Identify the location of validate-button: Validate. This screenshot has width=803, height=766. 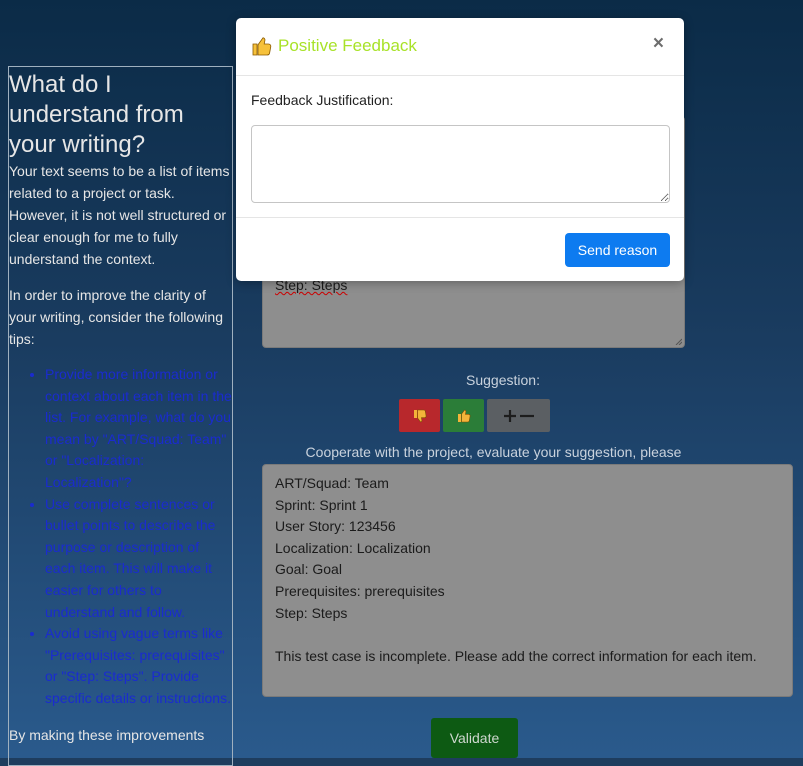
(474, 738).